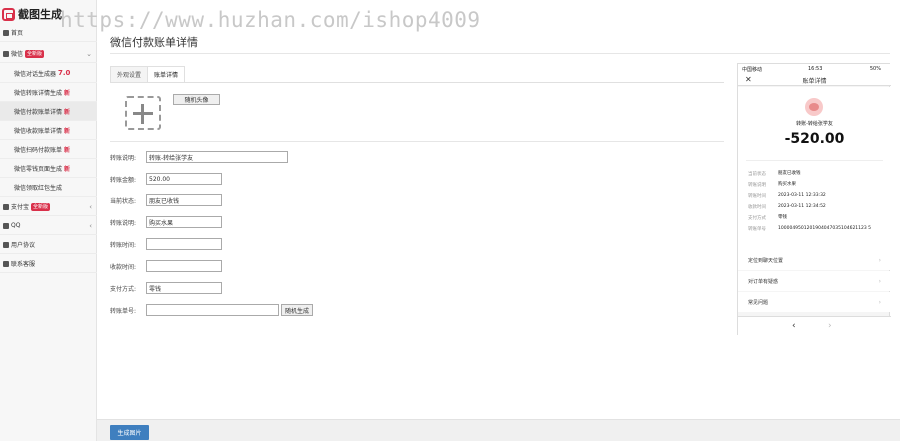  What do you see at coordinates (90, 207) in the screenshot?
I see `chevron-left-icon: ‹` at bounding box center [90, 207].